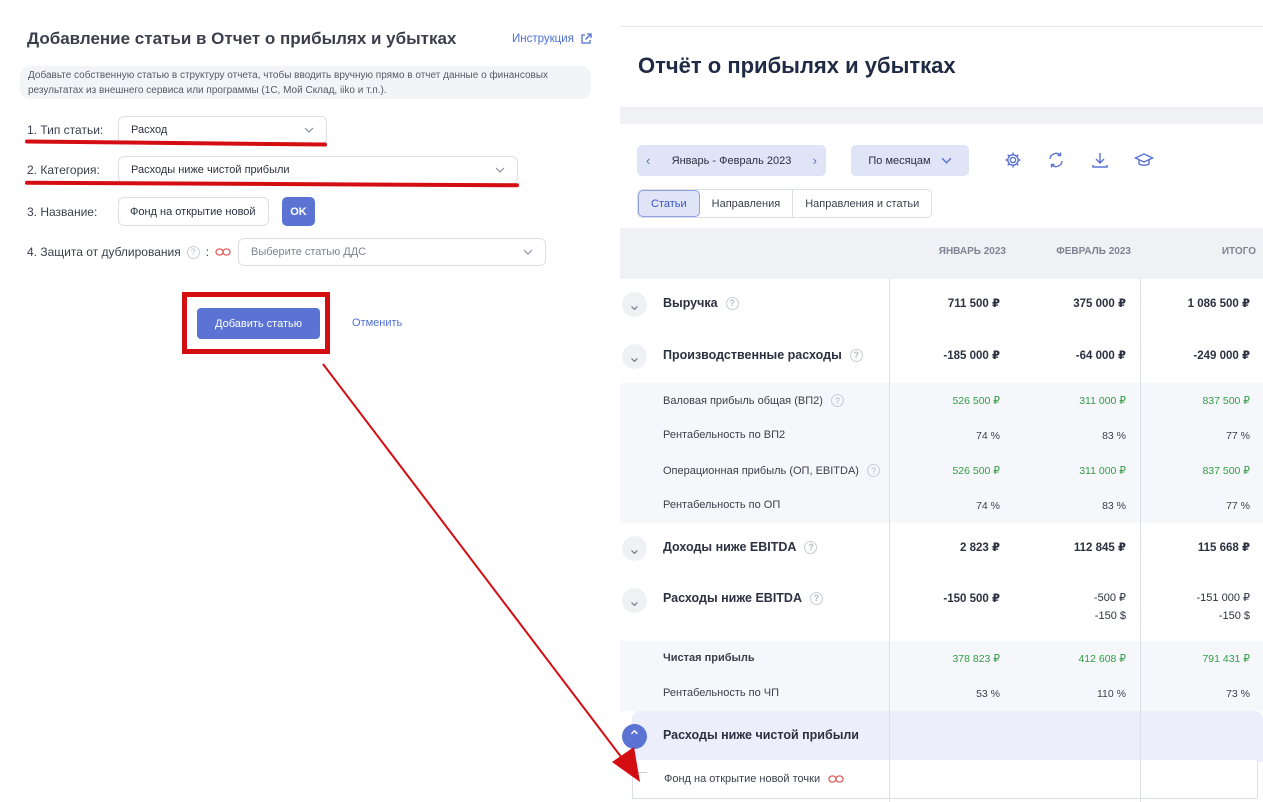 This screenshot has height=802, width=1263. What do you see at coordinates (980, 548) in the screenshot?
I see `cell-jan: 2 823 ₽` at bounding box center [980, 548].